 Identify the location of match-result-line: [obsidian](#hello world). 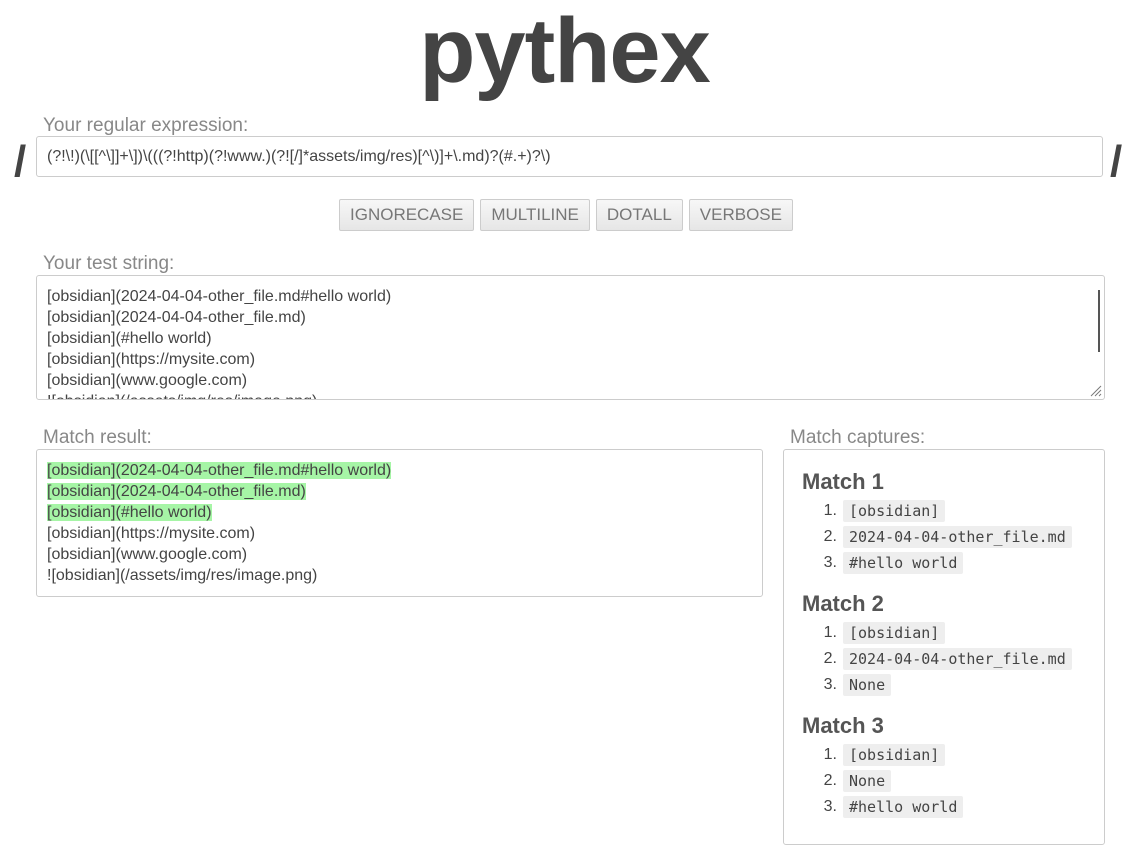
(399, 512).